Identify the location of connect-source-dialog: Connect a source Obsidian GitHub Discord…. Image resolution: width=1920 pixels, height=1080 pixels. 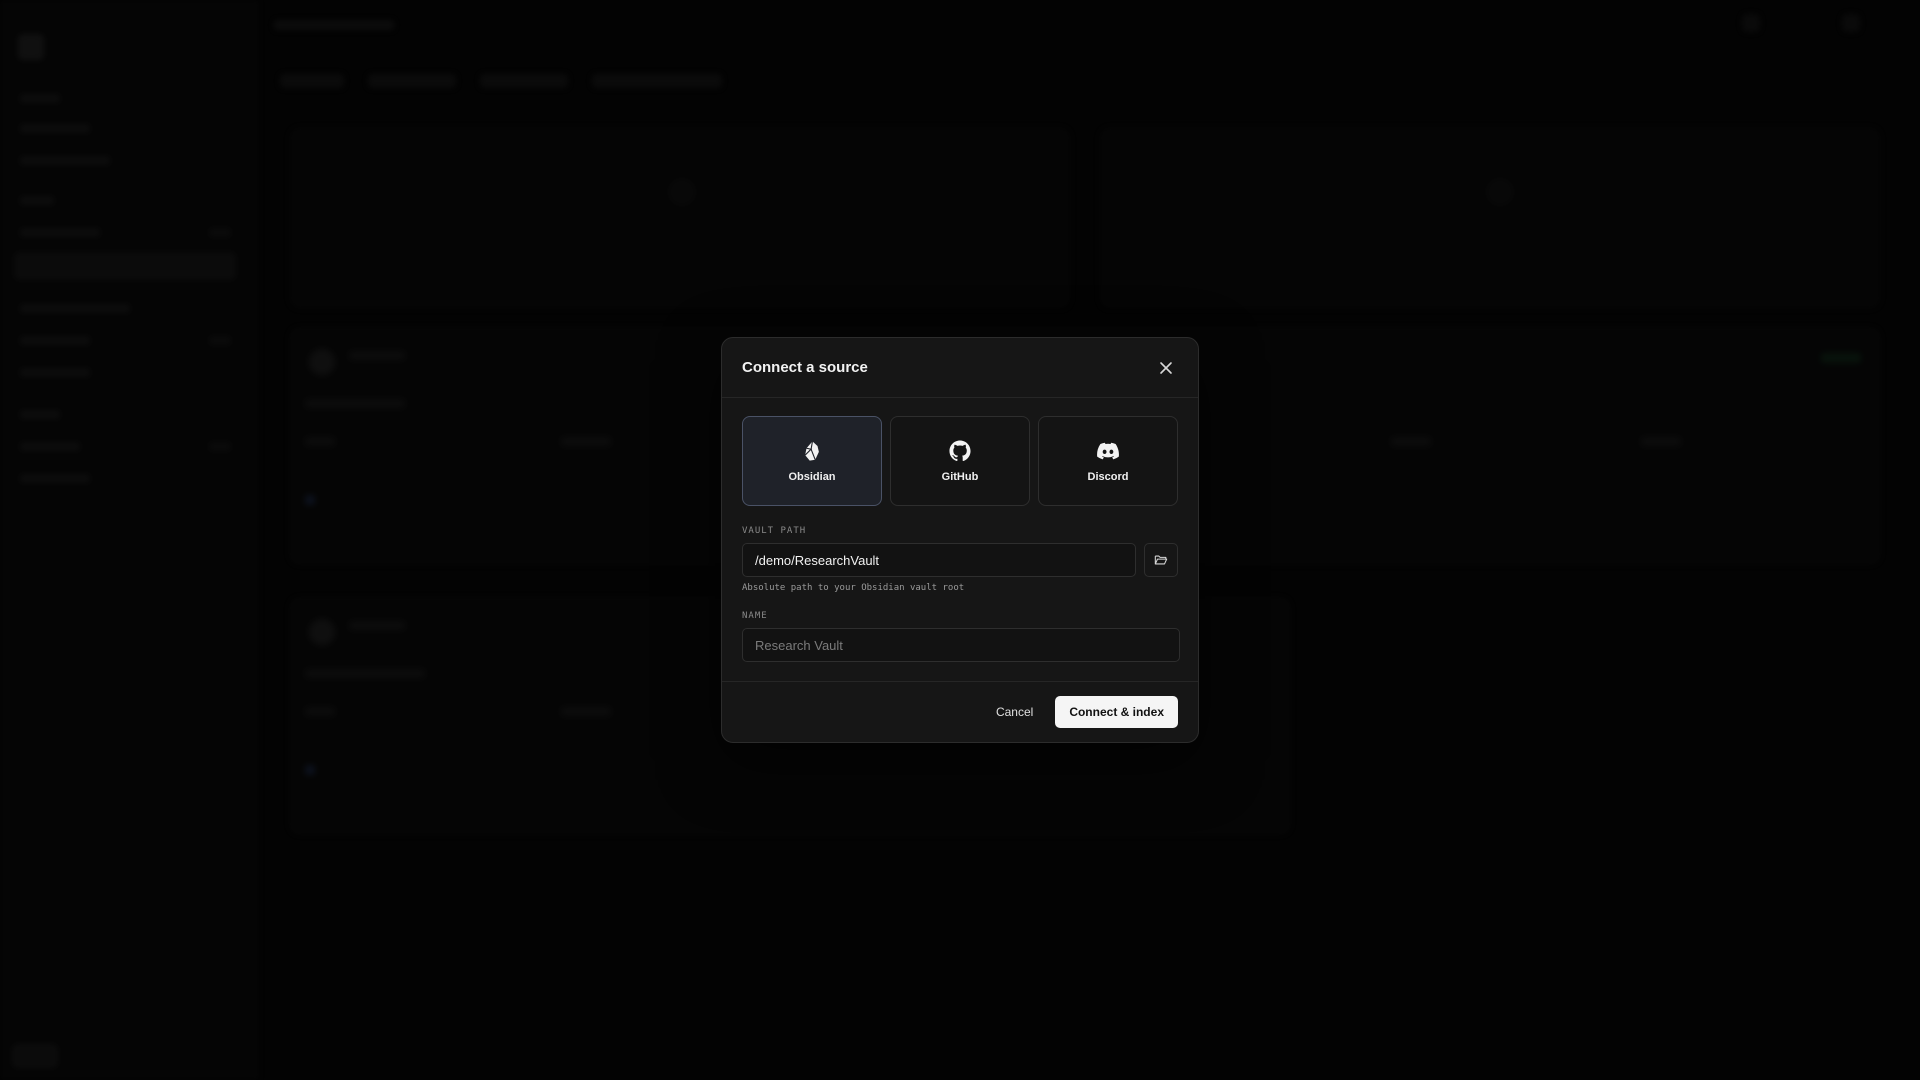
(960, 540).